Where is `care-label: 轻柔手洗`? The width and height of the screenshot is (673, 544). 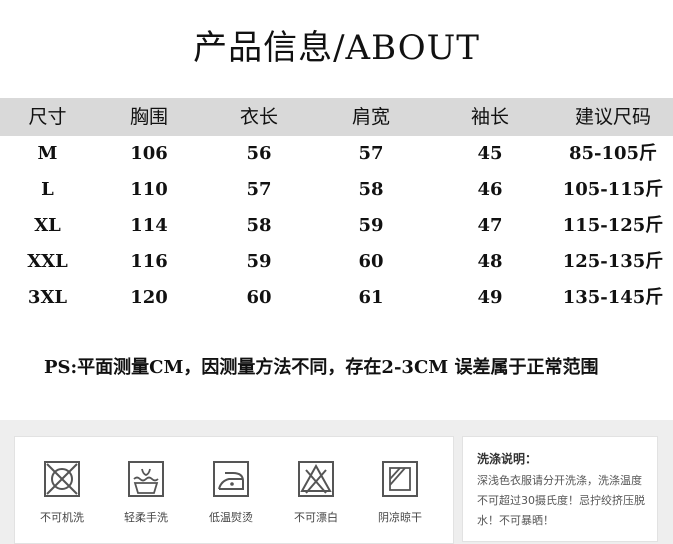
care-label: 轻柔手洗 is located at coordinates (146, 517).